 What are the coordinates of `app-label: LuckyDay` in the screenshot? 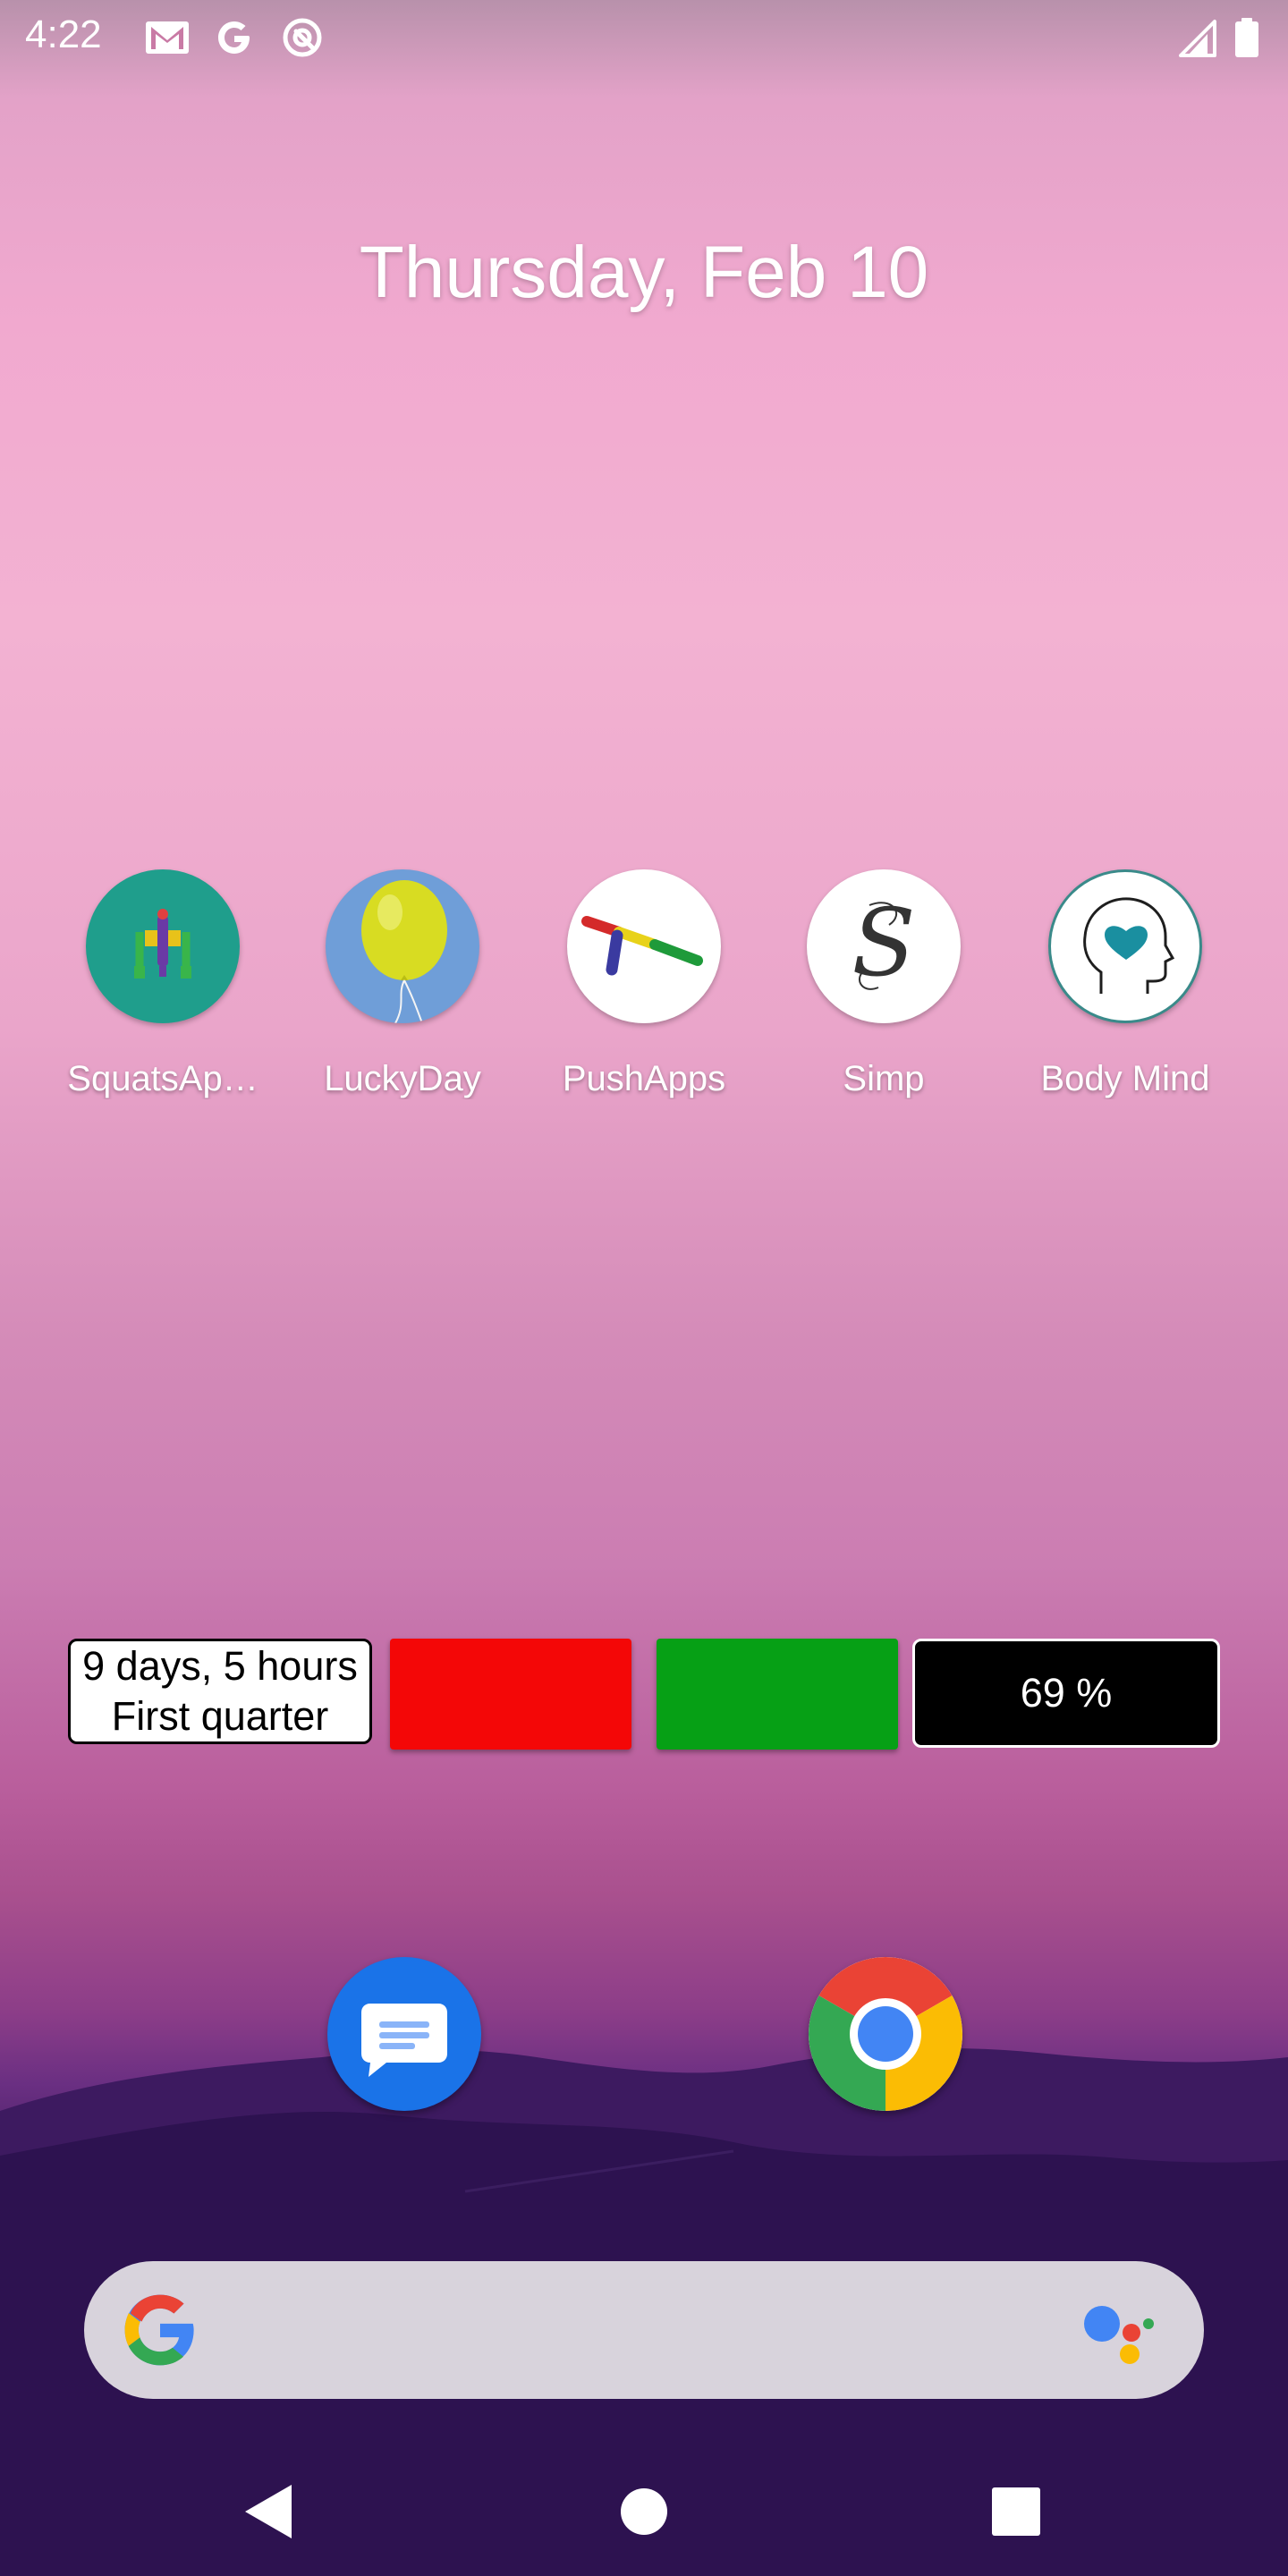 It's located at (402, 1078).